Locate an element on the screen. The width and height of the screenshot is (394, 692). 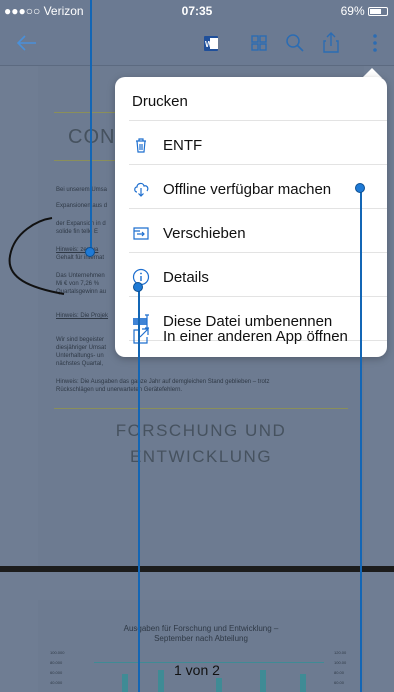
doc-text-line: Expansionen aus d is located at coordinates (82, 206).